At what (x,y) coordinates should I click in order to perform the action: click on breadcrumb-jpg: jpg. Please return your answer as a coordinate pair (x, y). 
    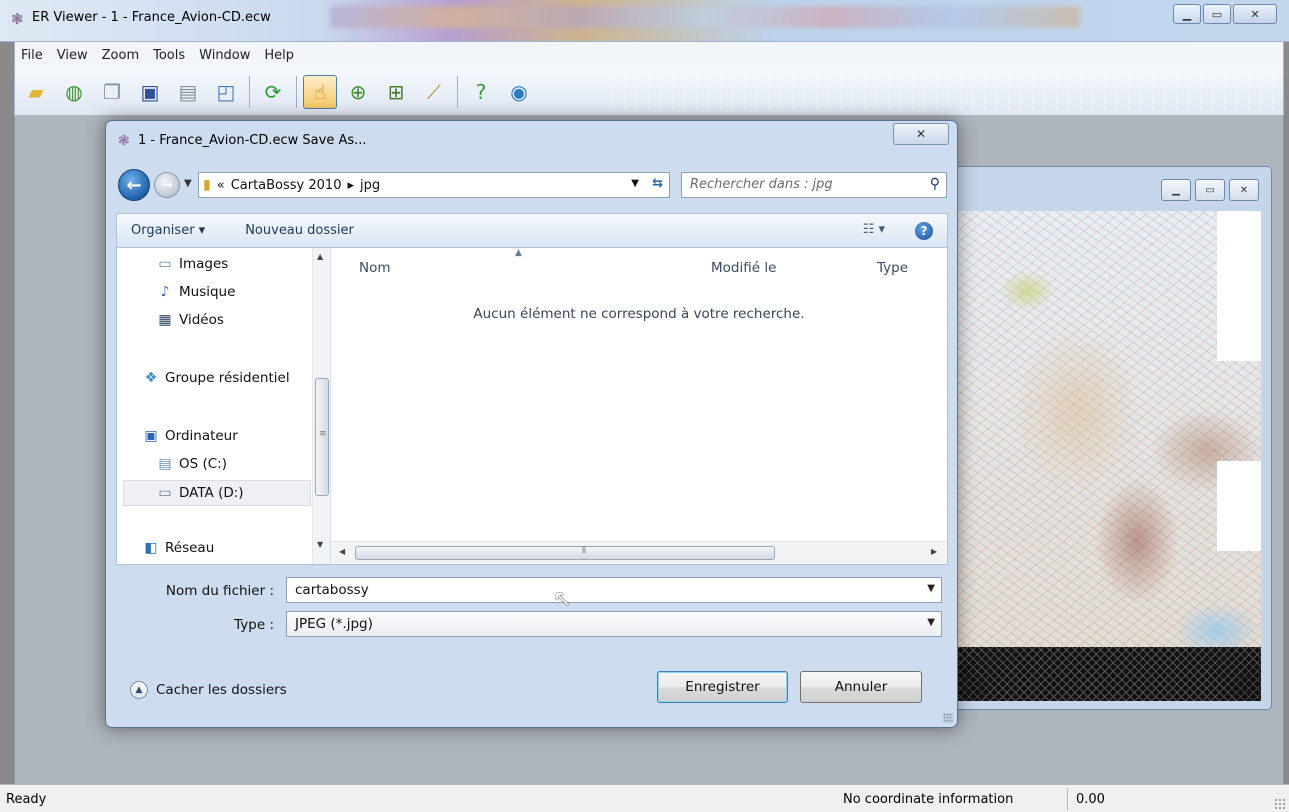
    Looking at the image, I should click on (370, 185).